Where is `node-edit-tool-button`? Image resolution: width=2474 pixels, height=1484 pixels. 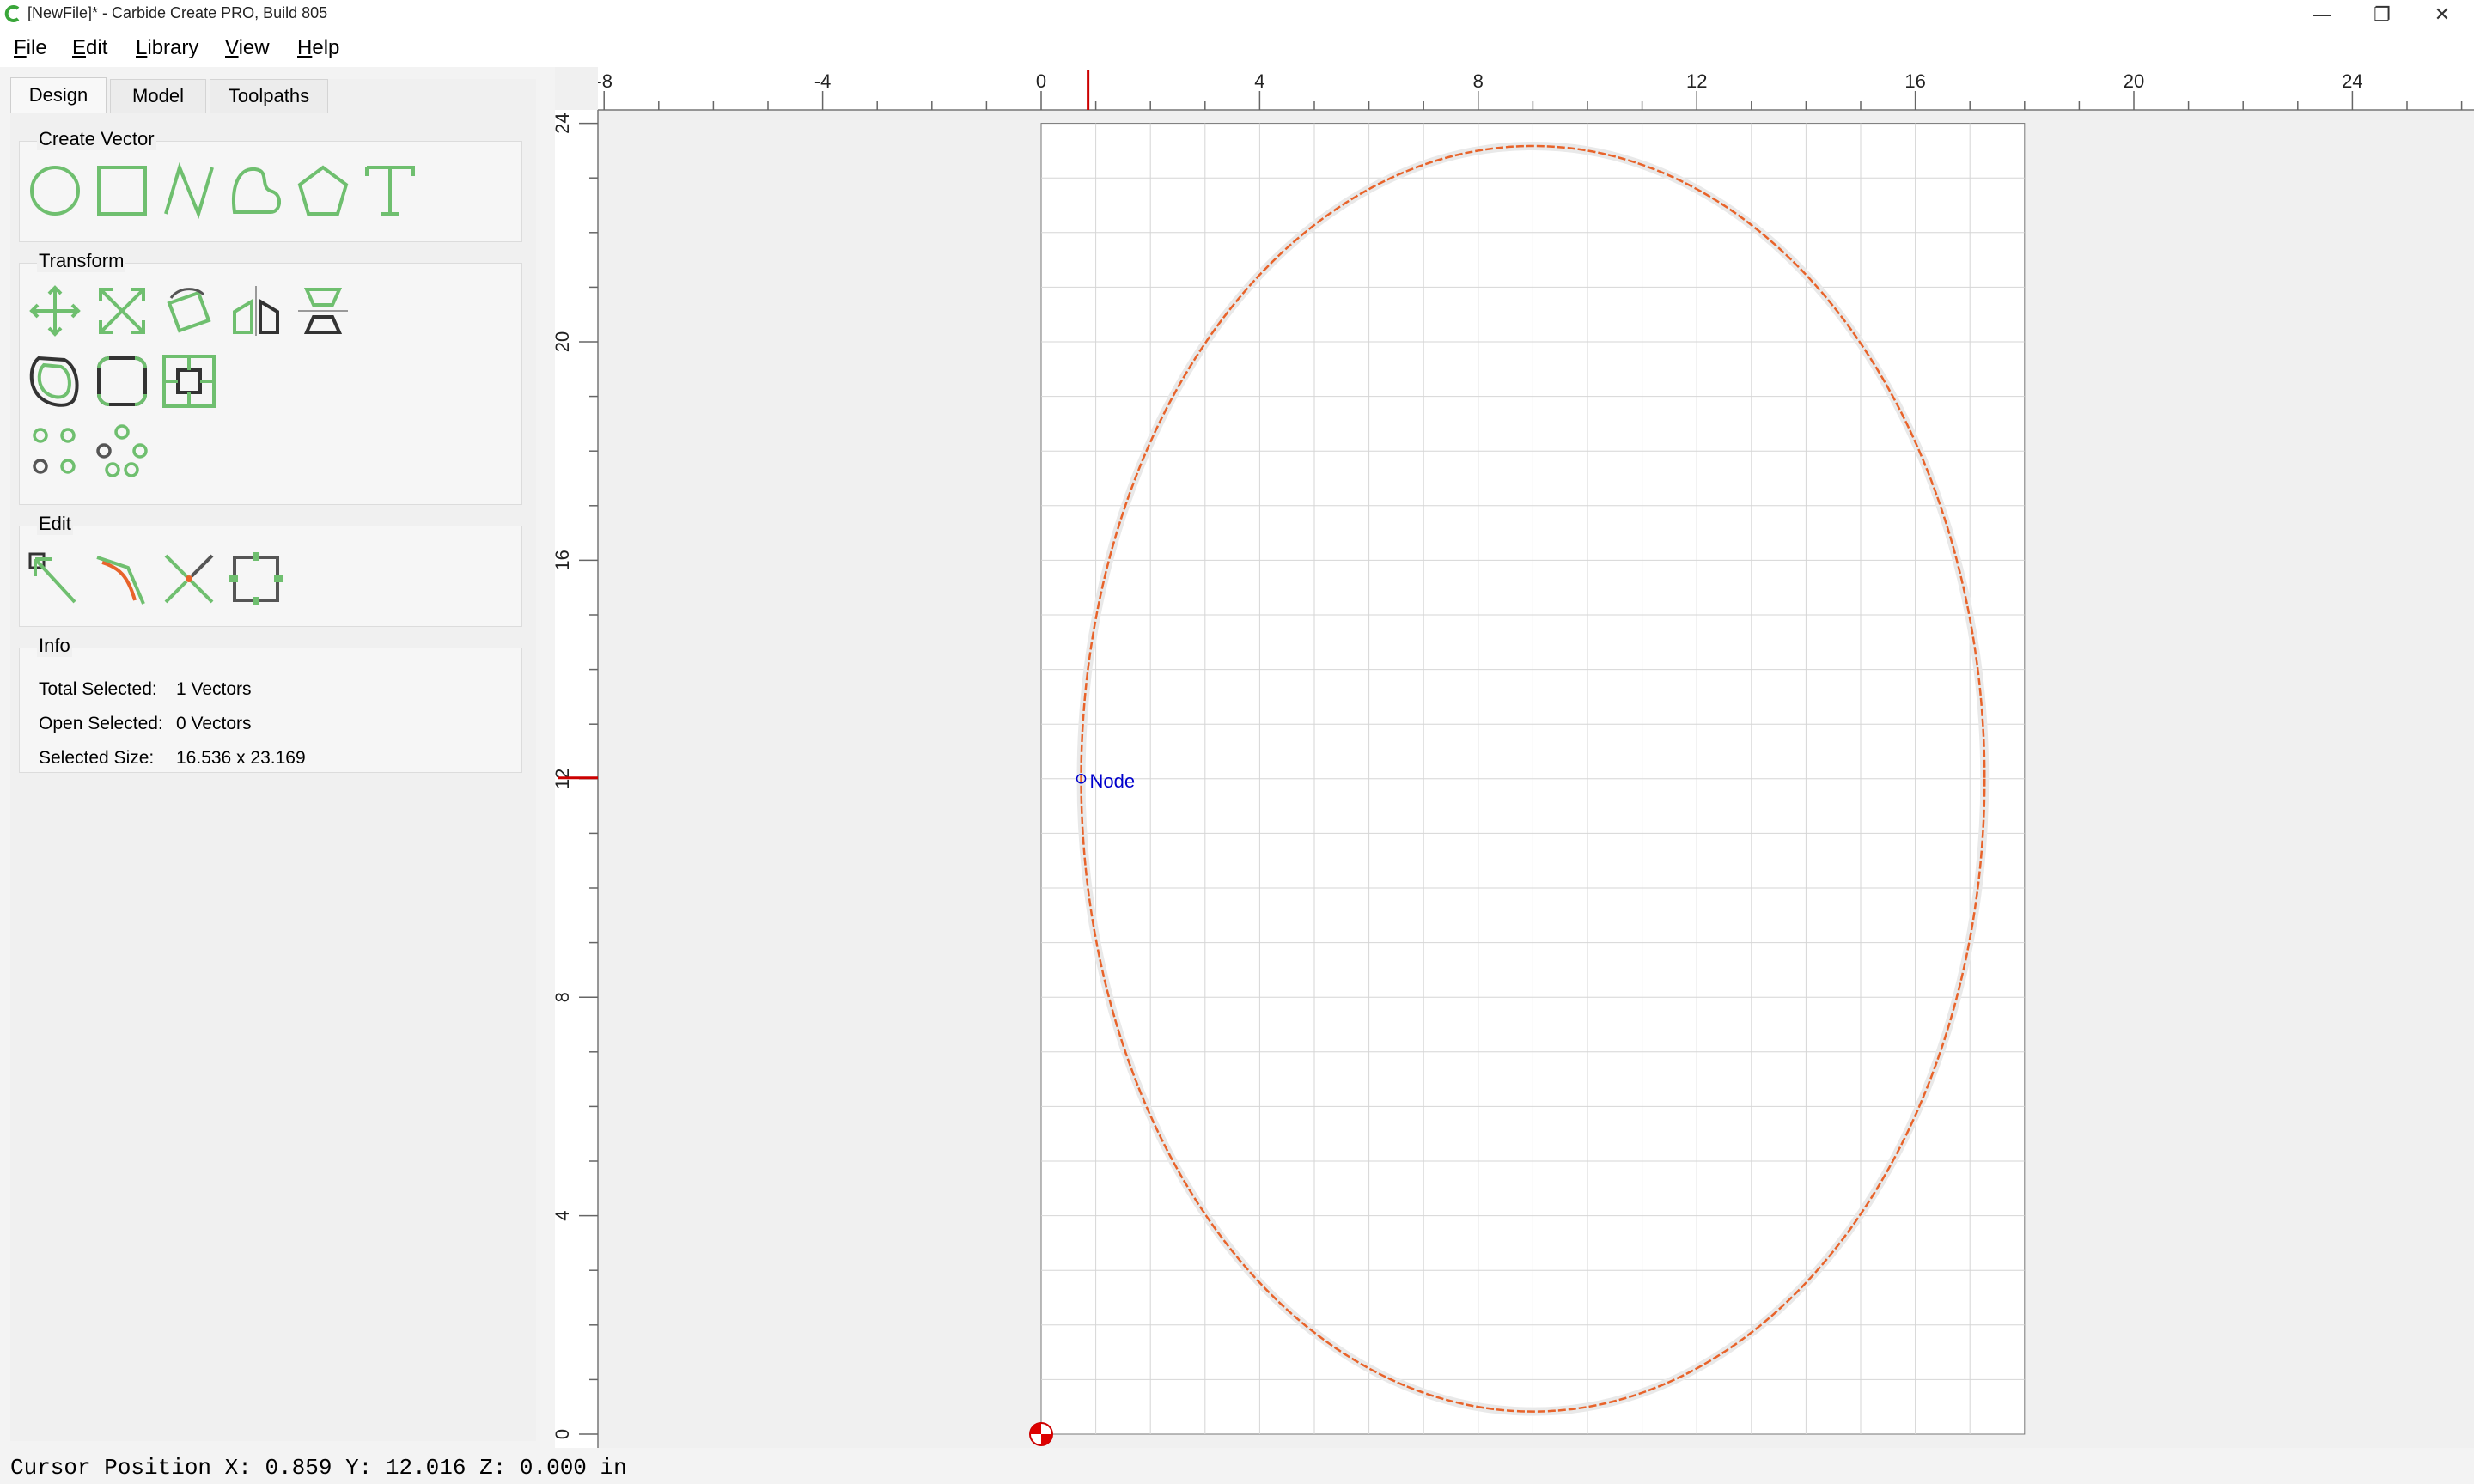 node-edit-tool-button is located at coordinates (55, 579).